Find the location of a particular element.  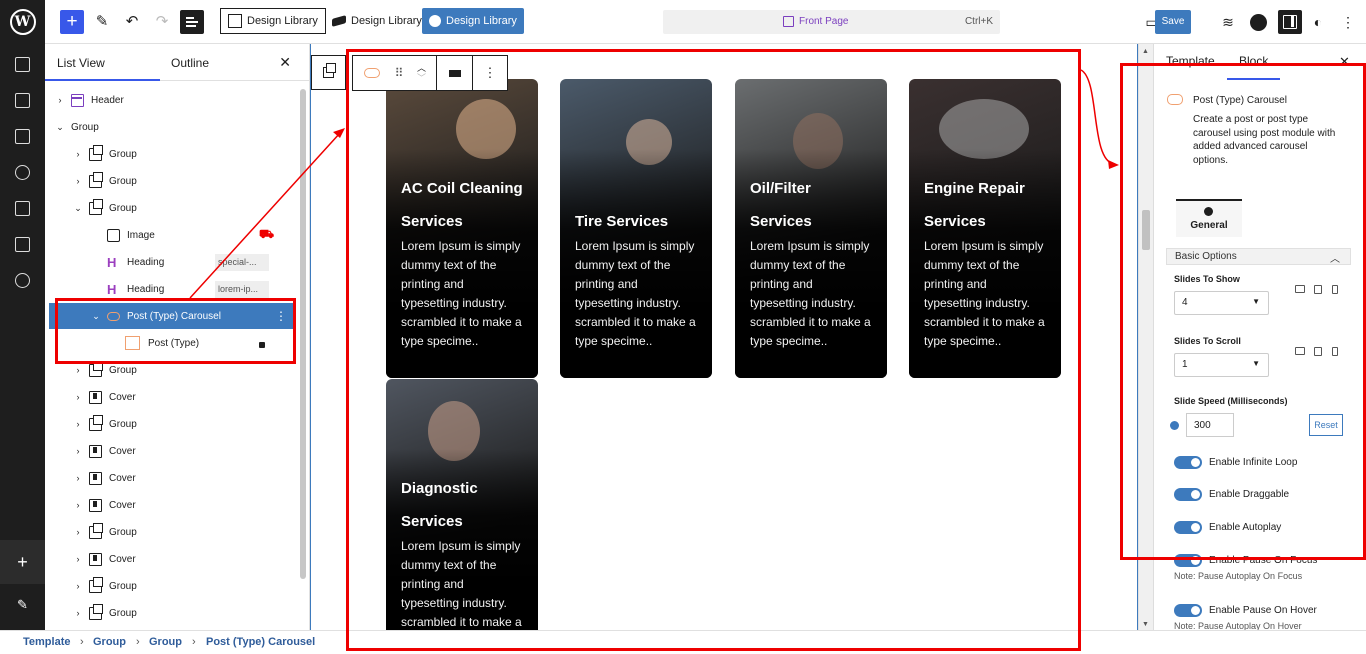

stackable-icon is located at coordinates (339, 21).